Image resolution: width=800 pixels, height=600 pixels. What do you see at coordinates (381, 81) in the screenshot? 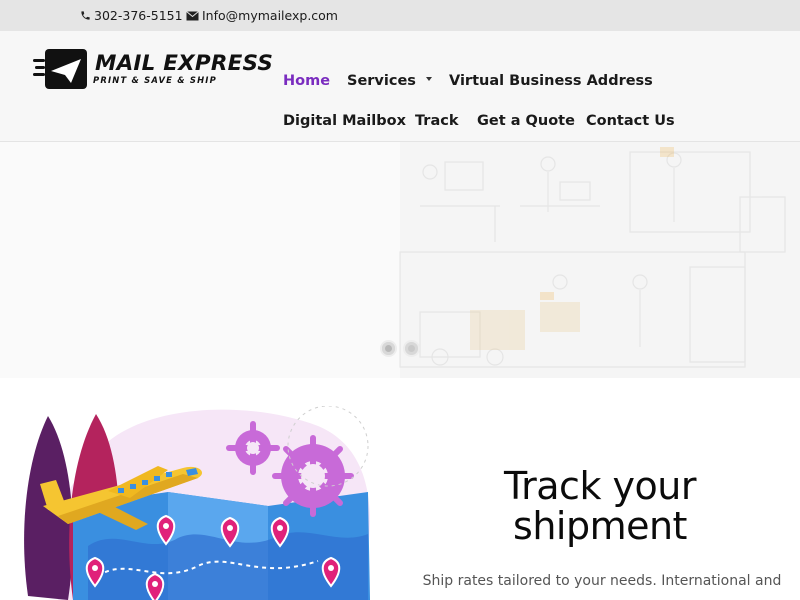
I see `nav-item-services-label: Services` at bounding box center [381, 81].